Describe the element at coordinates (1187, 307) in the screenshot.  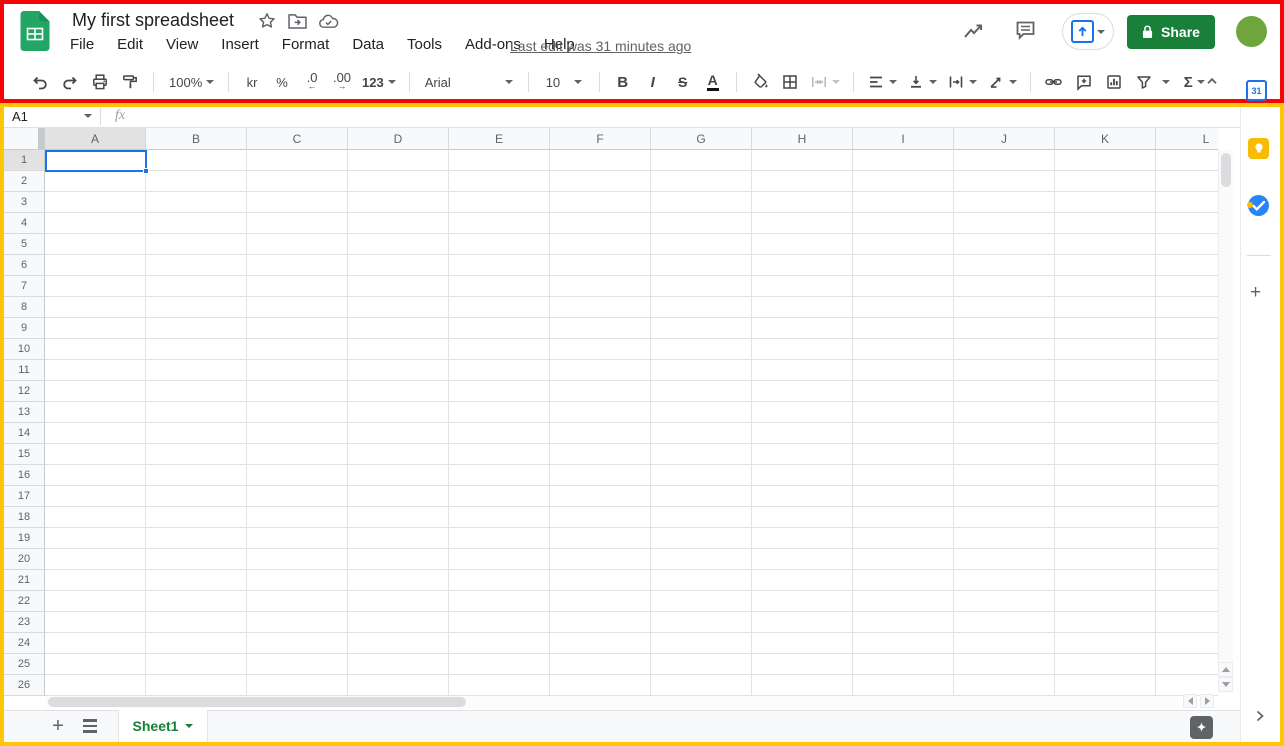
I see `cell-L8` at that location.